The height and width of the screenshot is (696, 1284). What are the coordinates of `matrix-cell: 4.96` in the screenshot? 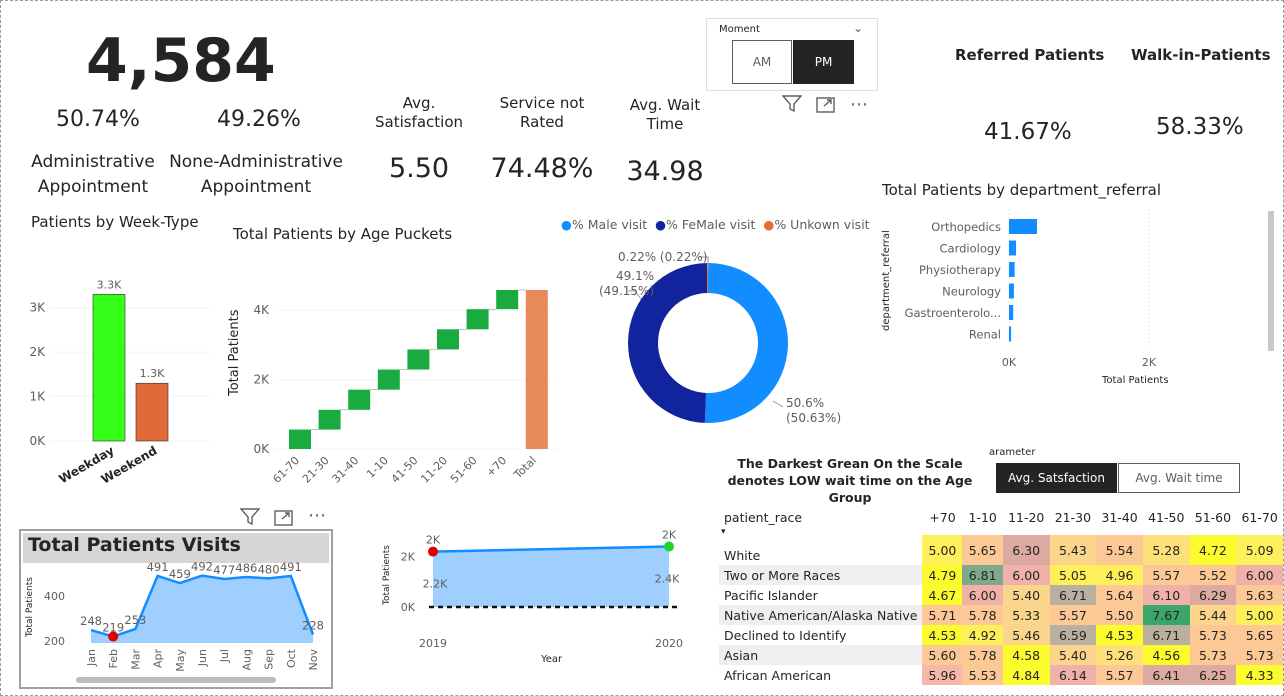 It's located at (1119, 575).